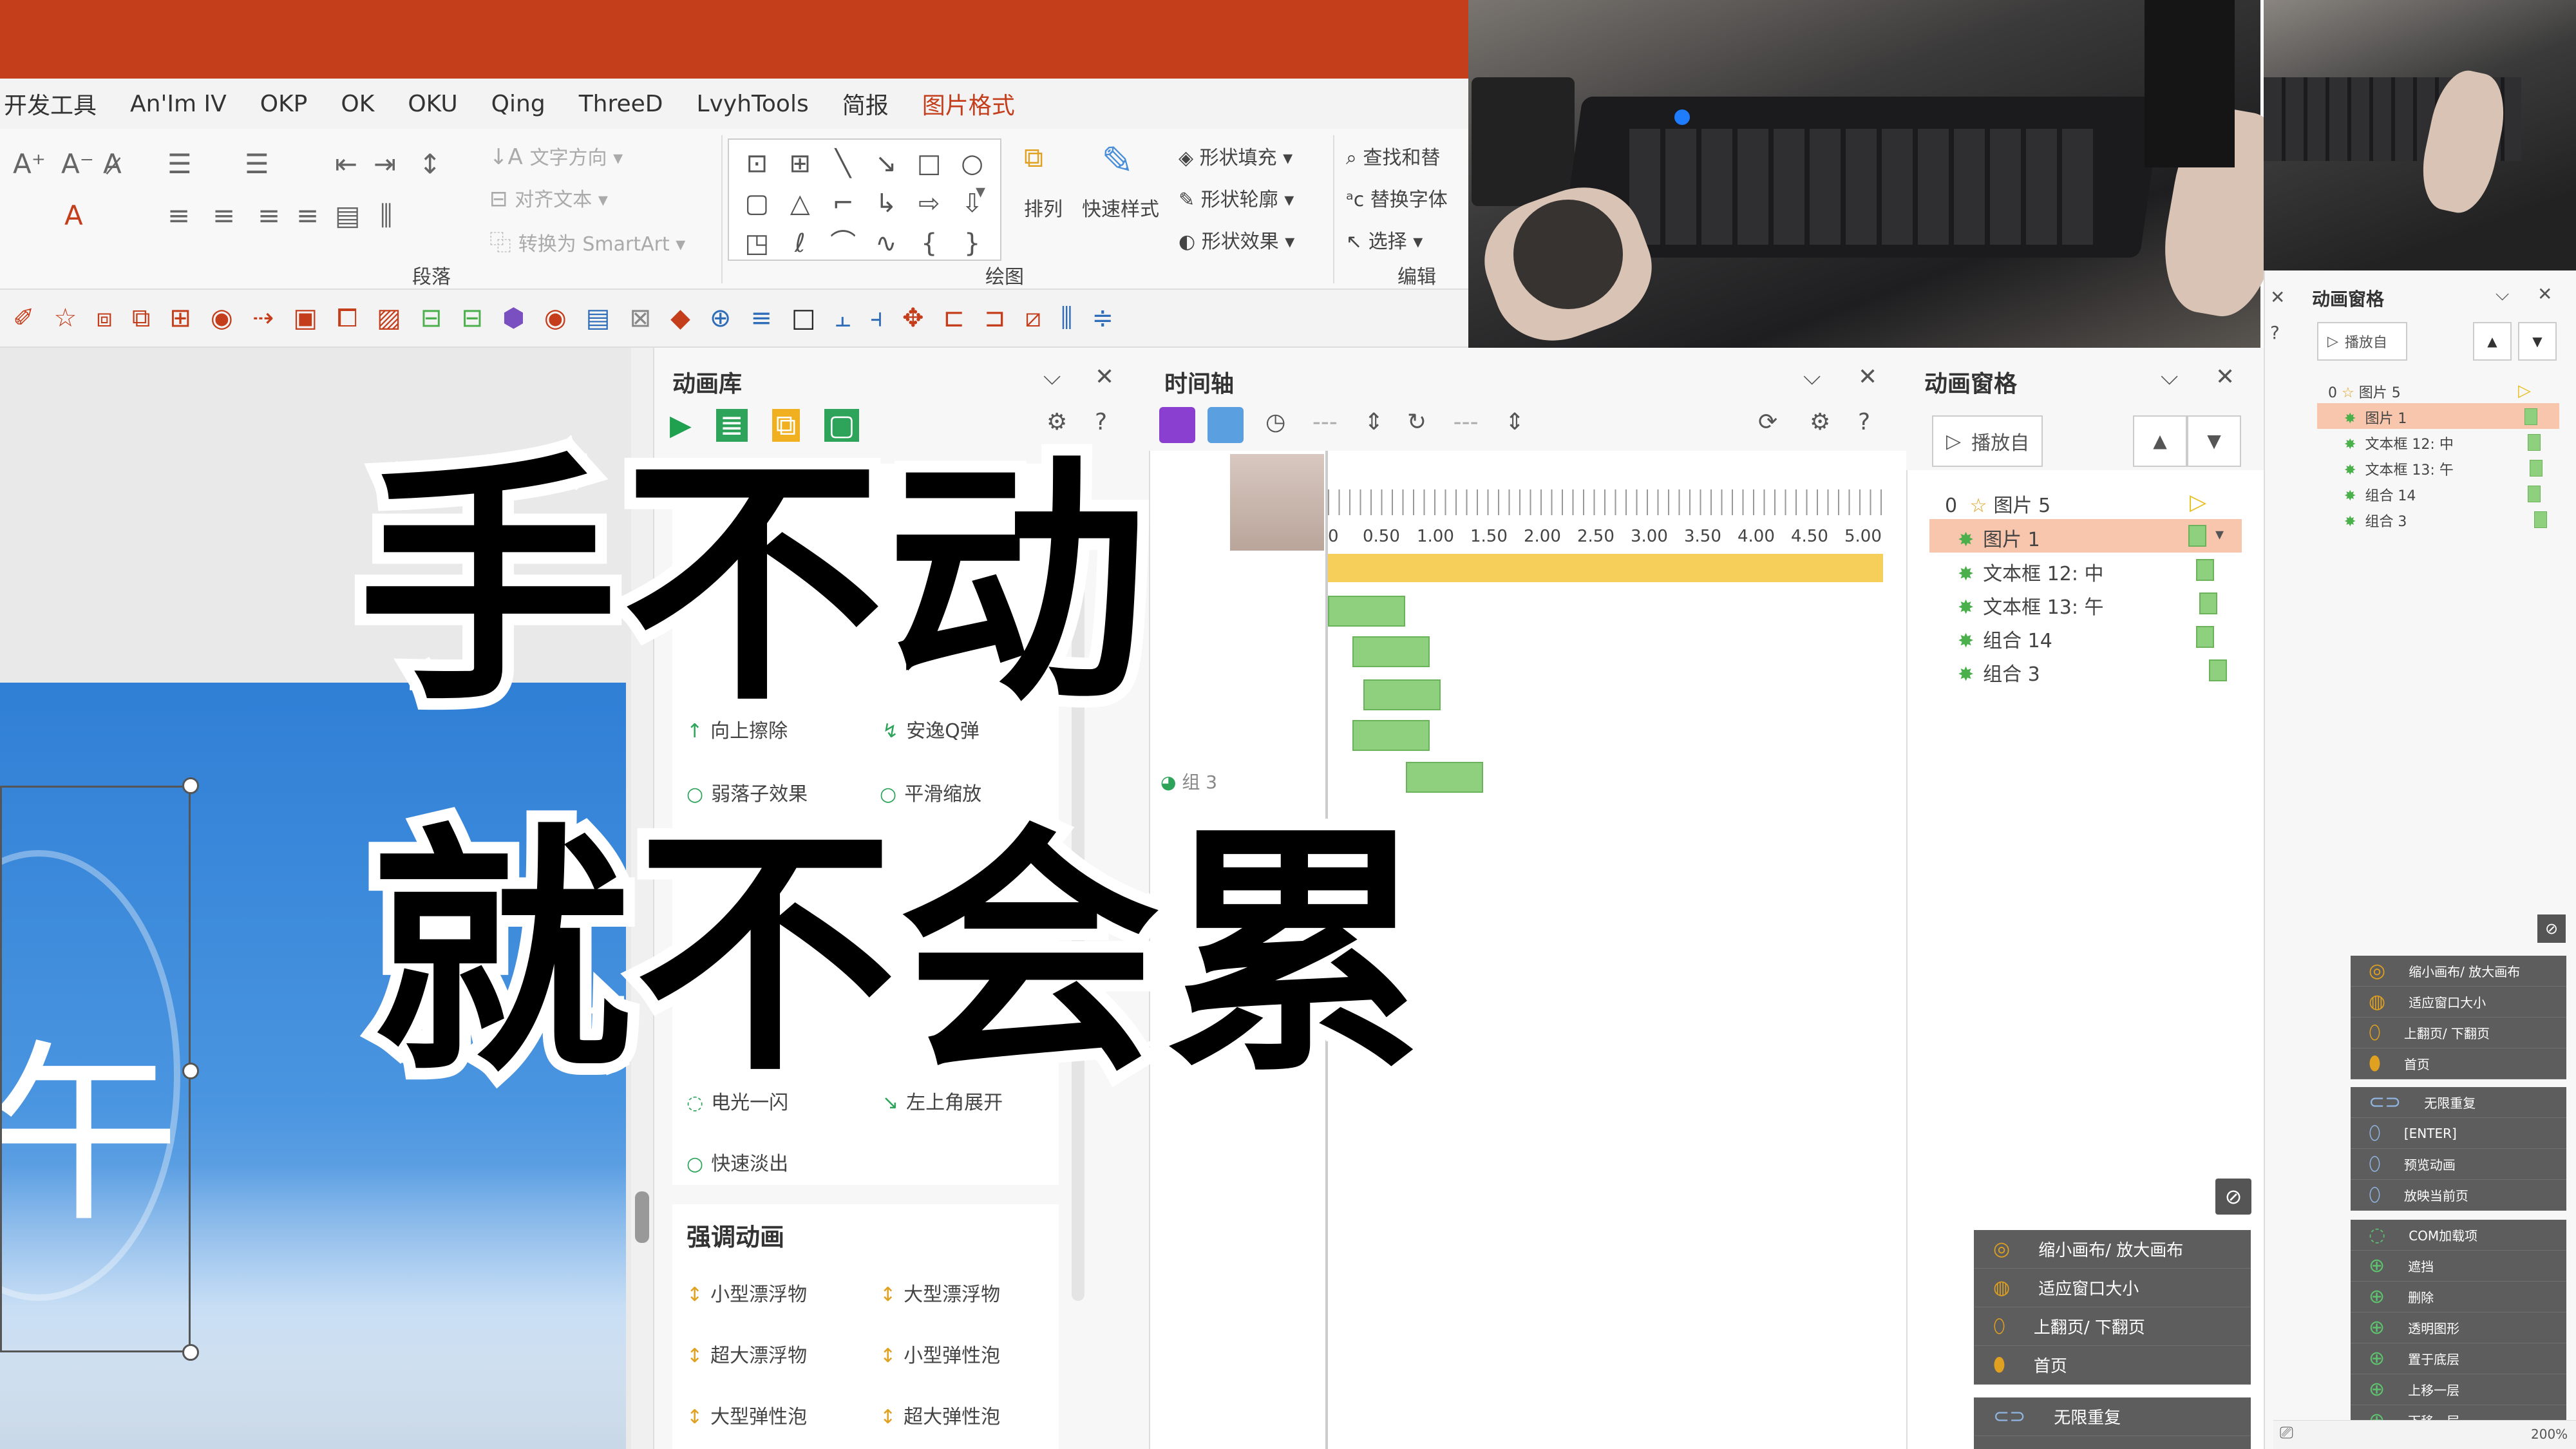 This screenshot has width=2576, height=1449. Describe the element at coordinates (180, 318) in the screenshot. I see `tool-icon: ⊞` at that location.